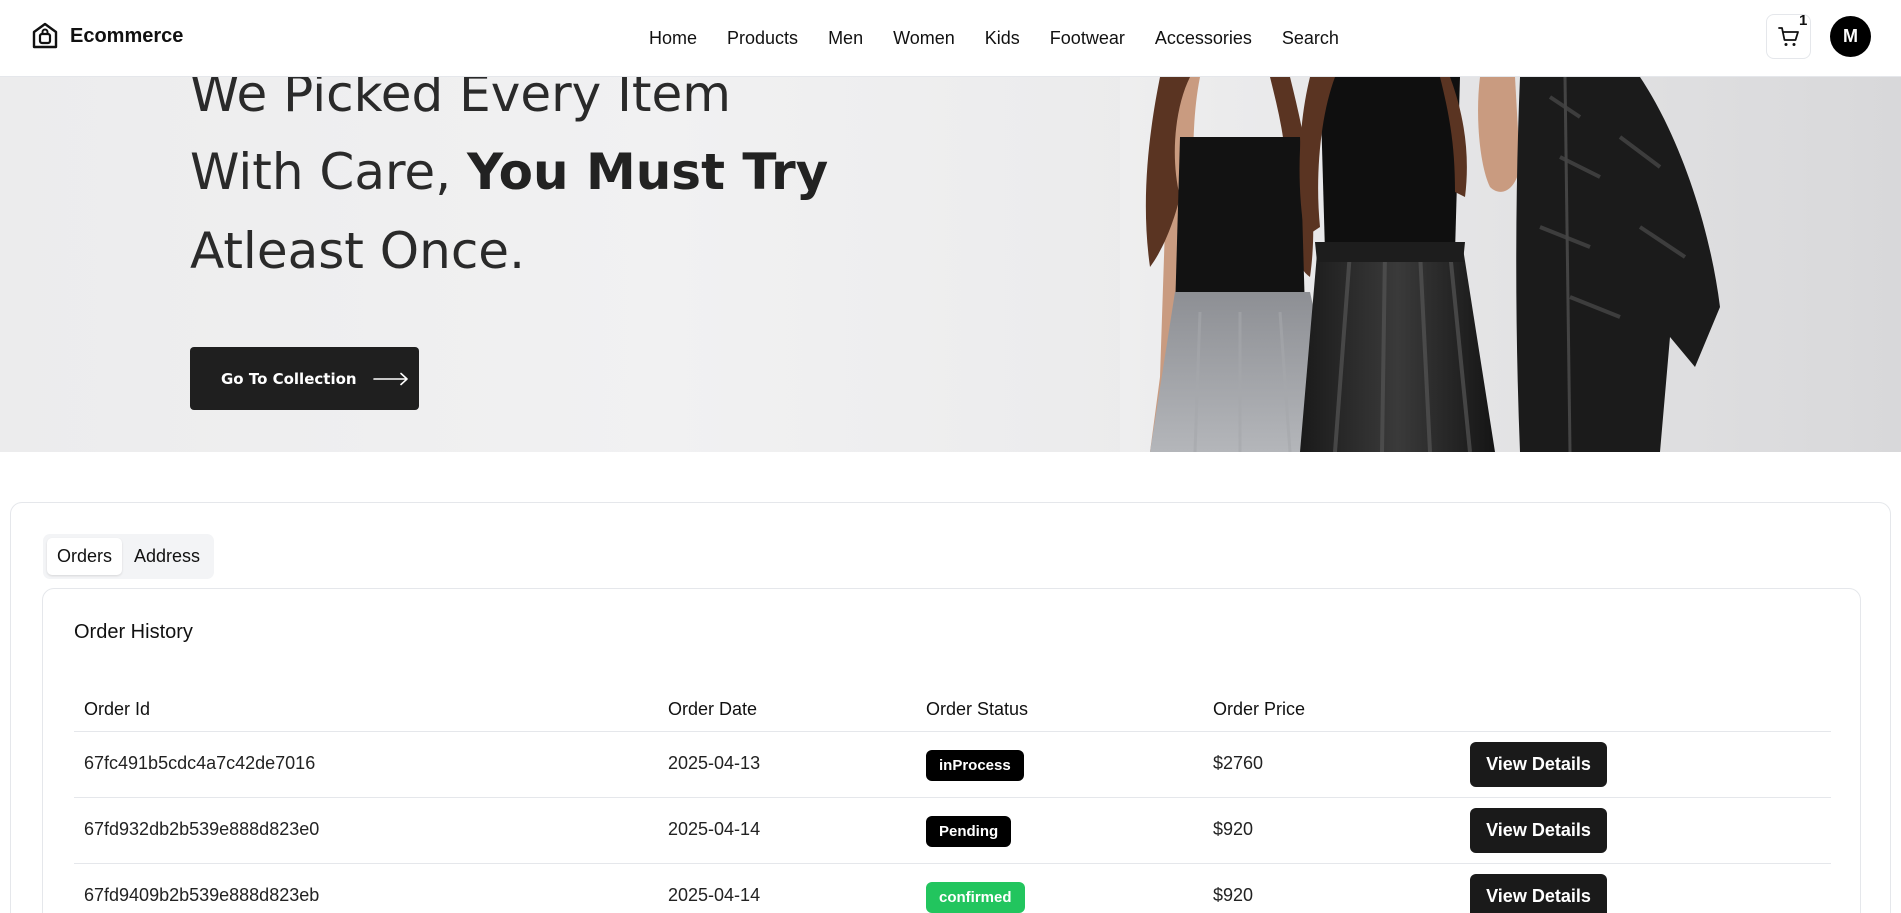 This screenshot has width=1901, height=913. Describe the element at coordinates (1087, 38) in the screenshot. I see `nav-footwear: Footwear` at that location.